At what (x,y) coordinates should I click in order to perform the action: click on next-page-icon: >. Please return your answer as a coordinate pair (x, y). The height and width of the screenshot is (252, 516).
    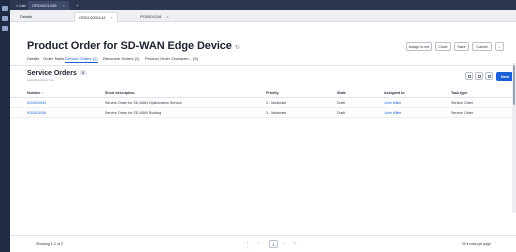
    Looking at the image, I should click on (284, 242).